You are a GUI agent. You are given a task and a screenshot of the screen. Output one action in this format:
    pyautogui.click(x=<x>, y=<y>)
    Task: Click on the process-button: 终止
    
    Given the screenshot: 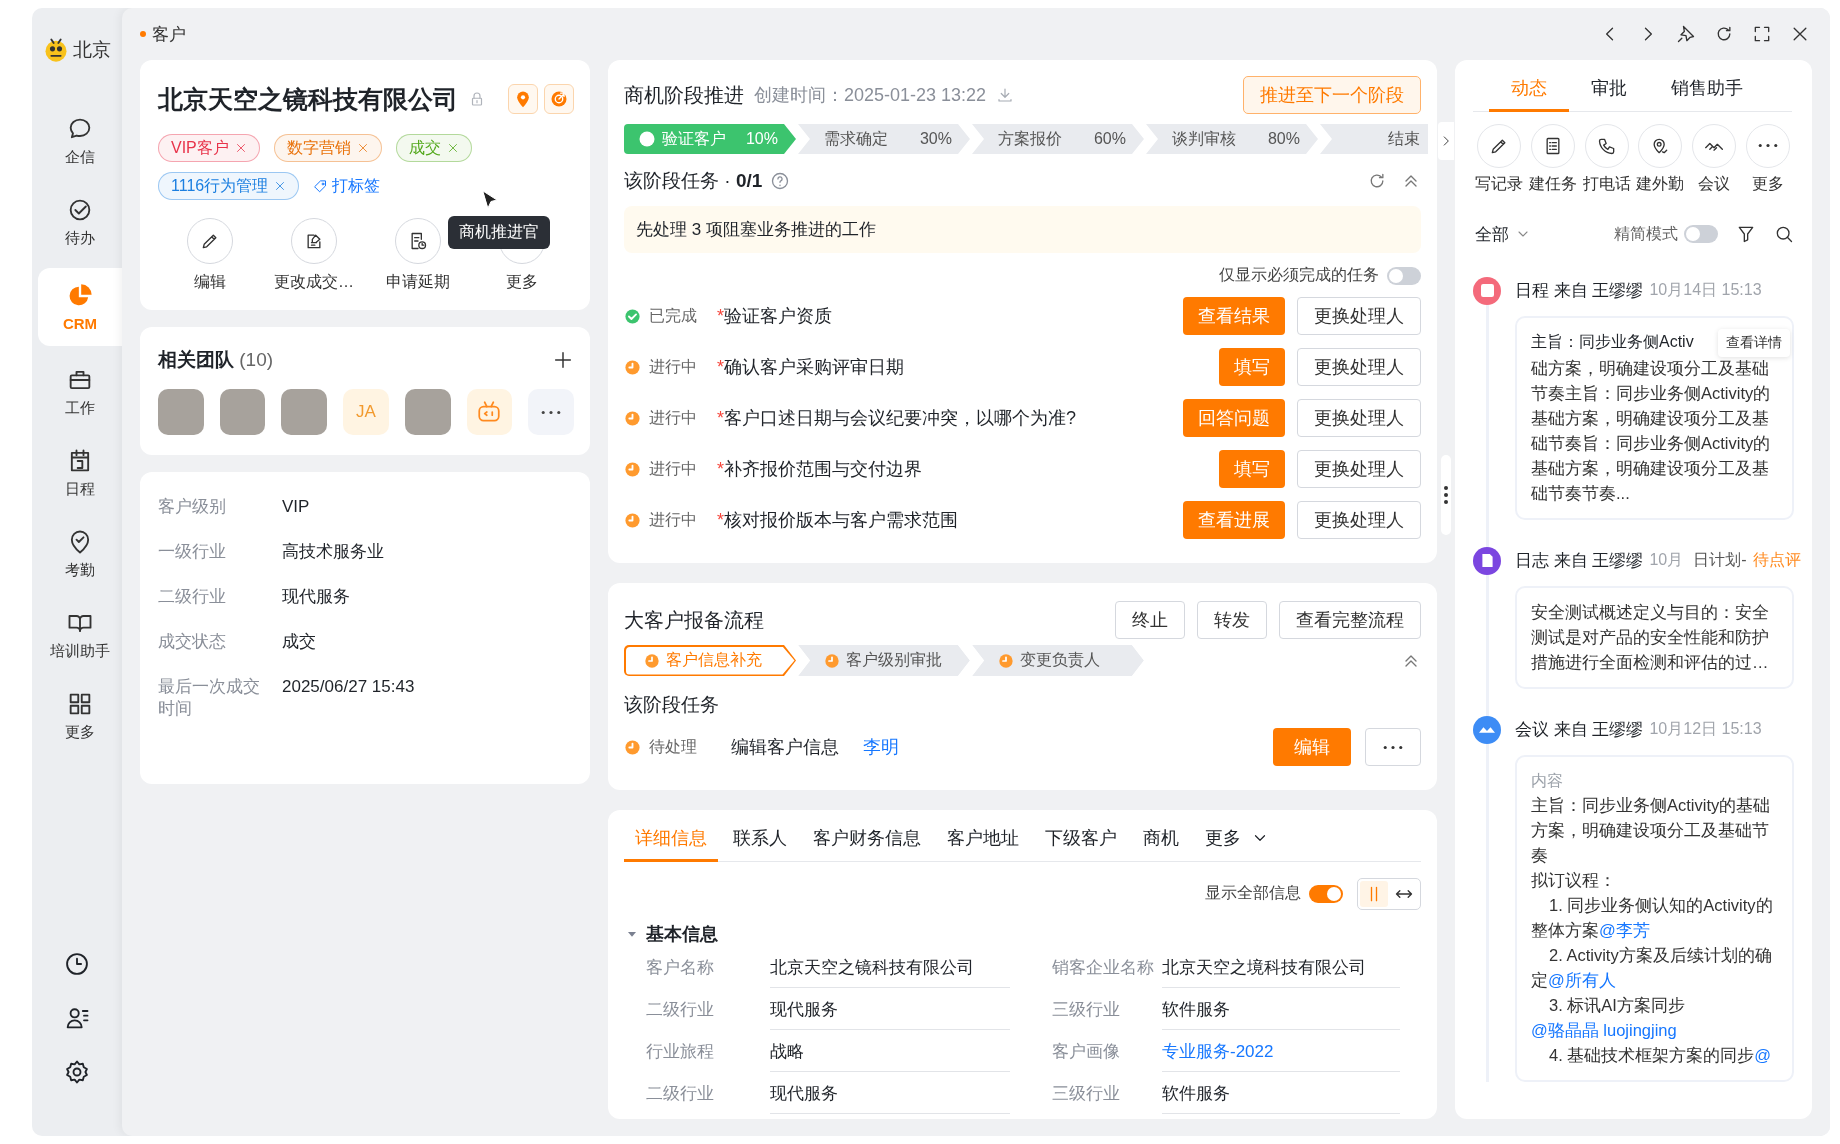 What is the action you would take?
    pyautogui.click(x=1150, y=620)
    